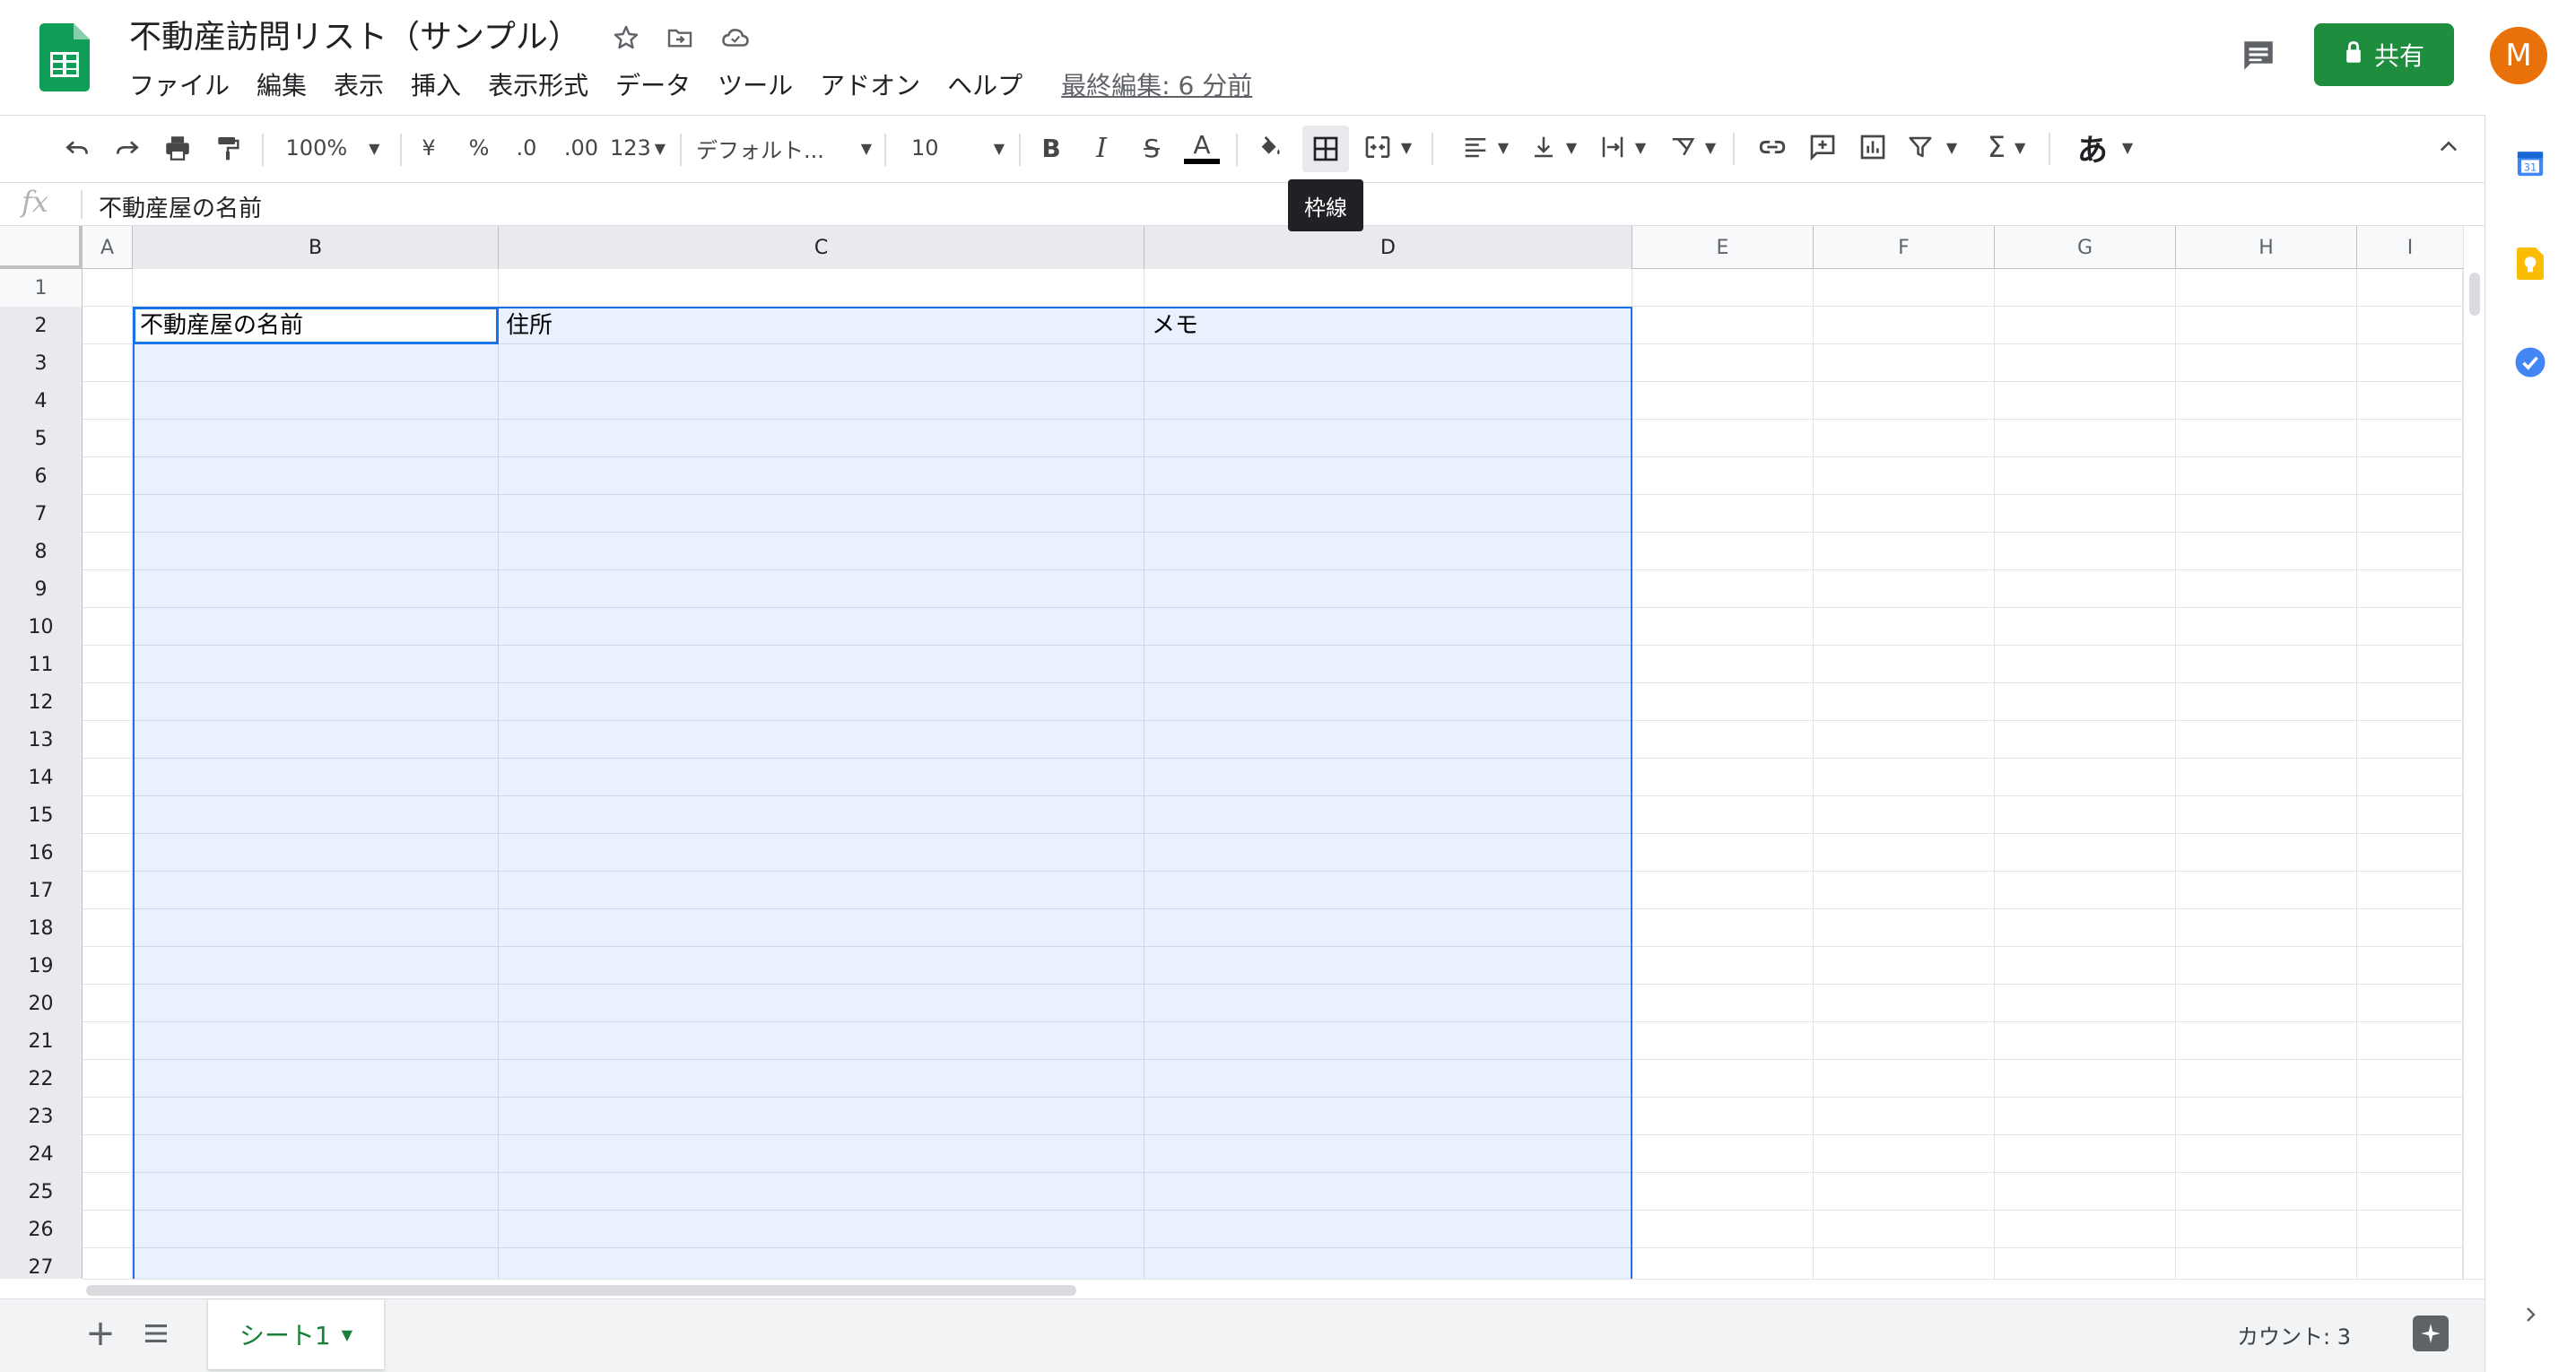 The image size is (2576, 1372). What do you see at coordinates (41, 1041) in the screenshot?
I see `row-header: 21` at bounding box center [41, 1041].